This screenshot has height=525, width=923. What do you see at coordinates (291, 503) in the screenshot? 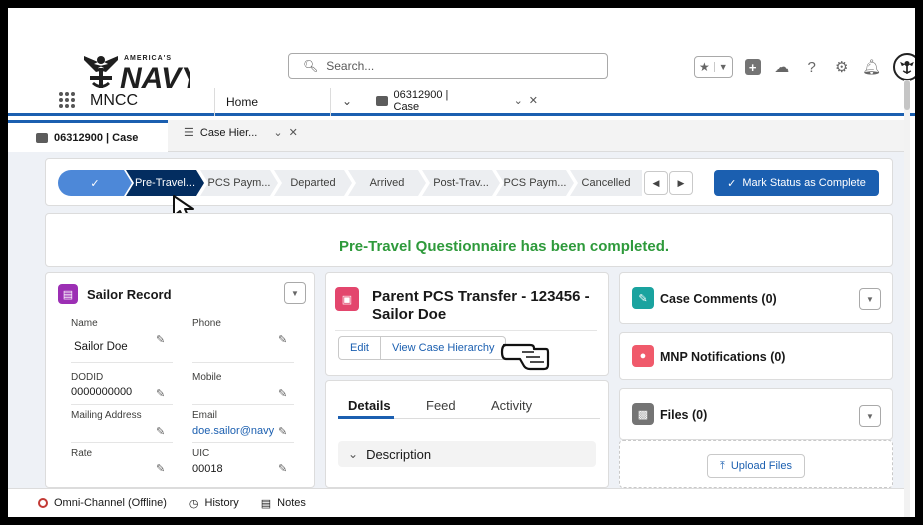
I see `notes-label: Notes` at bounding box center [291, 503].